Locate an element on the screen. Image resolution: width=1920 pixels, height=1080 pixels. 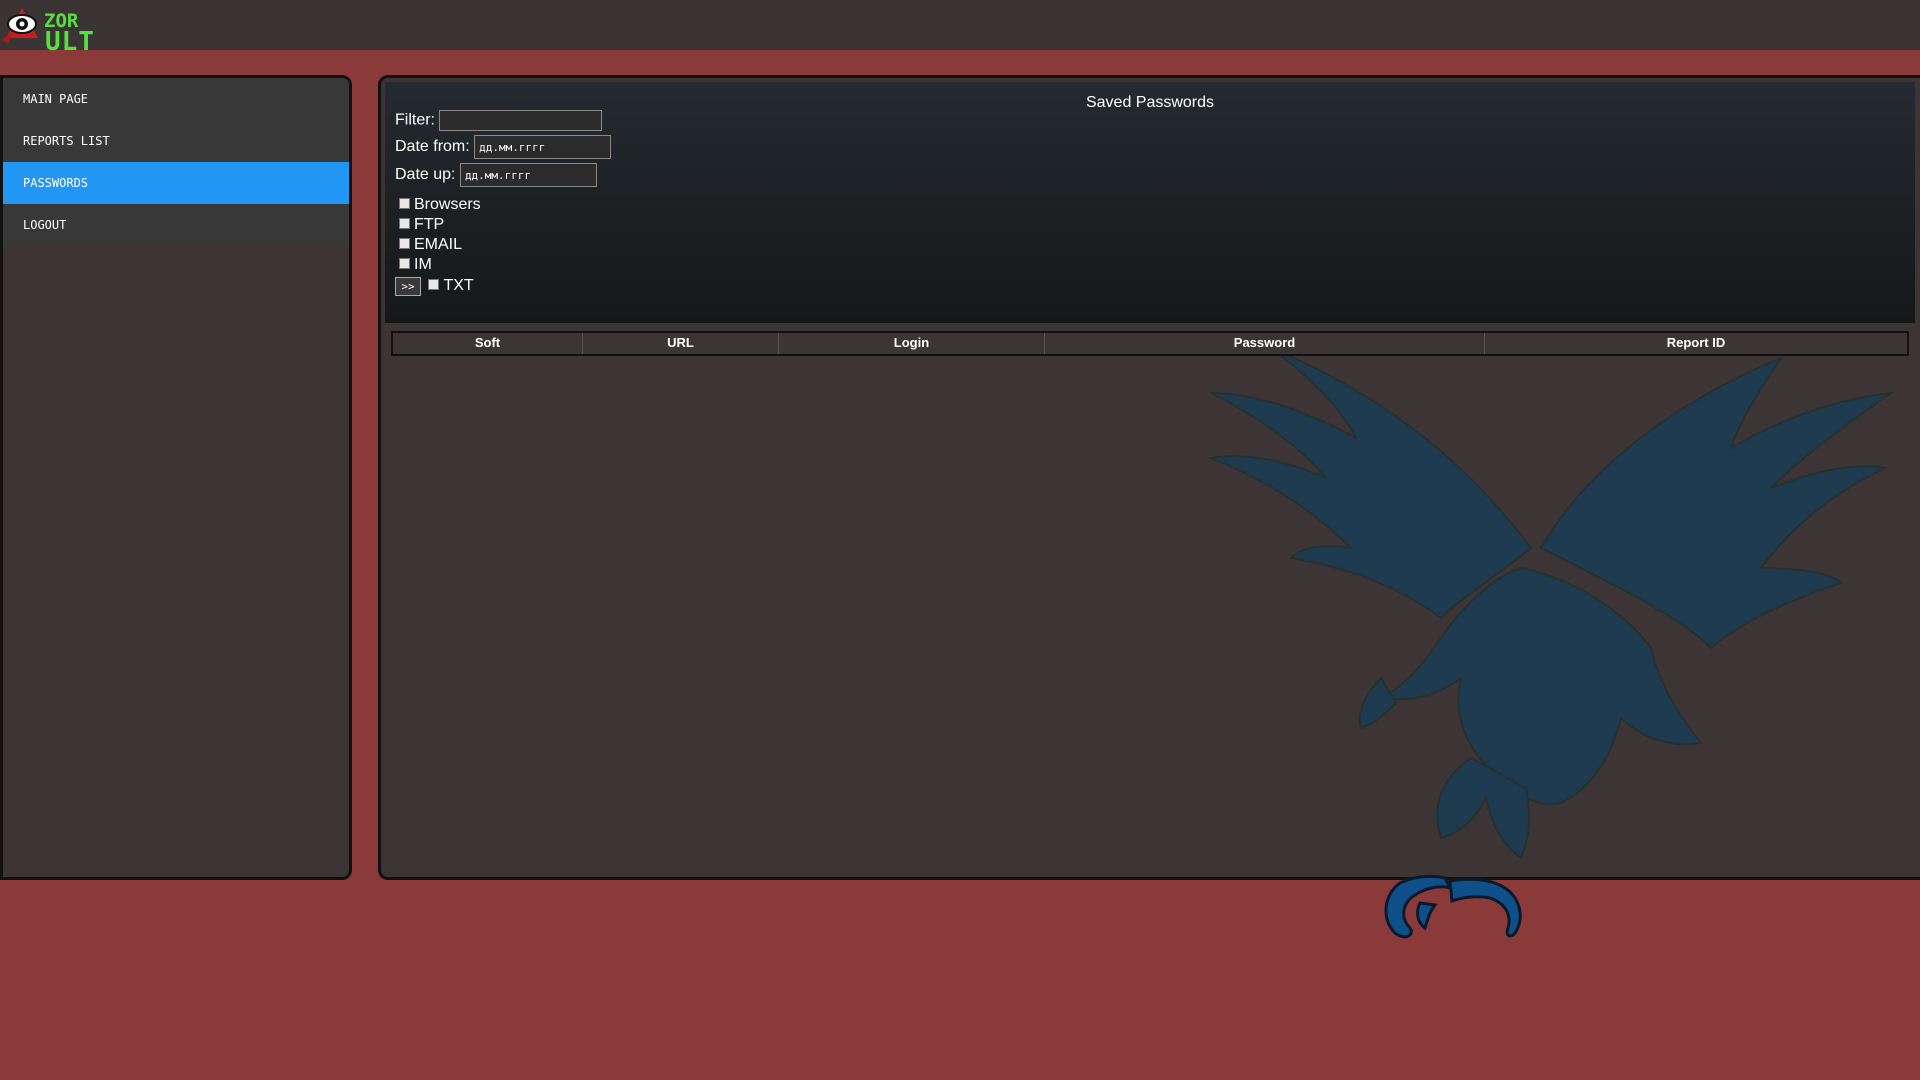
column-header-report-id: Report ID is located at coordinates (1696, 343).